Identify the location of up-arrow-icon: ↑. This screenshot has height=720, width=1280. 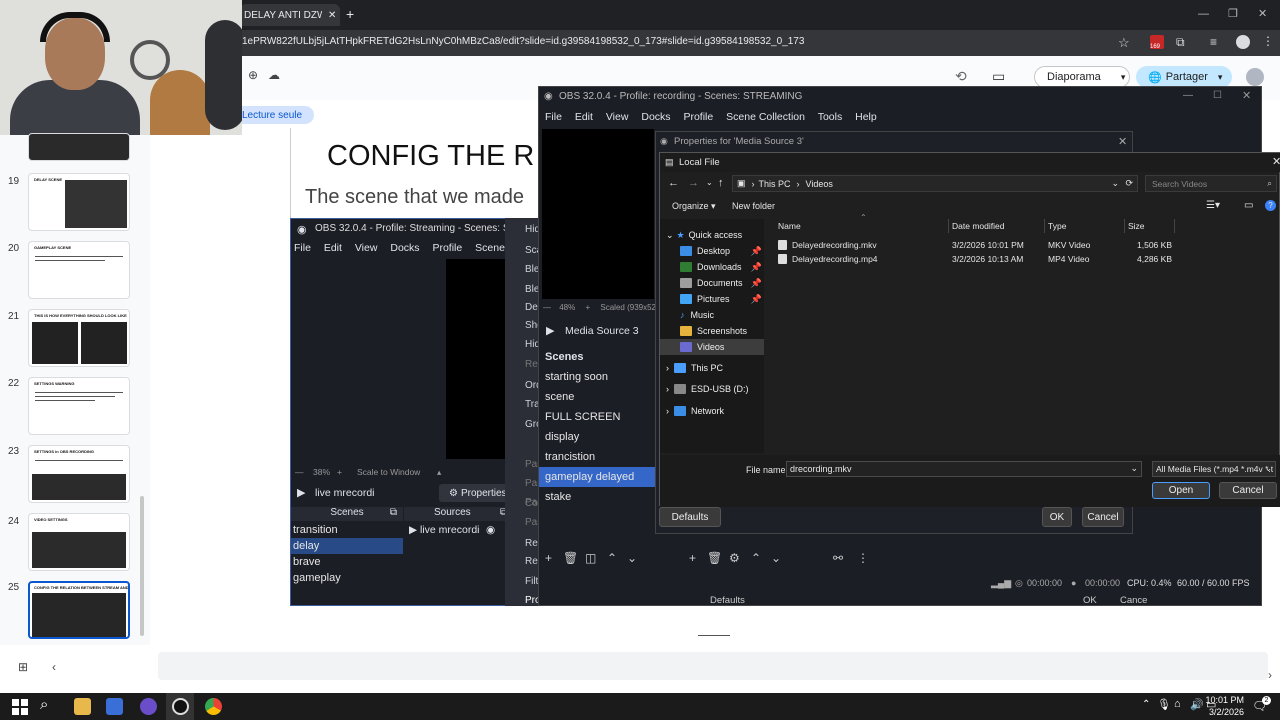
(721, 183).